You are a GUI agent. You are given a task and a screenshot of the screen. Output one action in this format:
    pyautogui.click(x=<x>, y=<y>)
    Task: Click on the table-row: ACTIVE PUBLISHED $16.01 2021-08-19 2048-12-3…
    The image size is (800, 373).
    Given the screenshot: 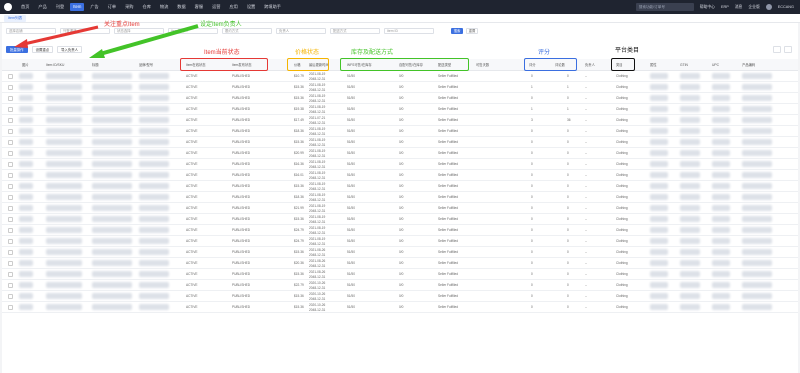 What is the action you would take?
    pyautogui.click(x=400, y=175)
    